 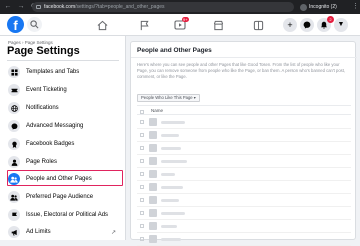 What do you see at coordinates (50, 144) in the screenshot?
I see `sidebar-item-label: Facebook Badges` at bounding box center [50, 144].